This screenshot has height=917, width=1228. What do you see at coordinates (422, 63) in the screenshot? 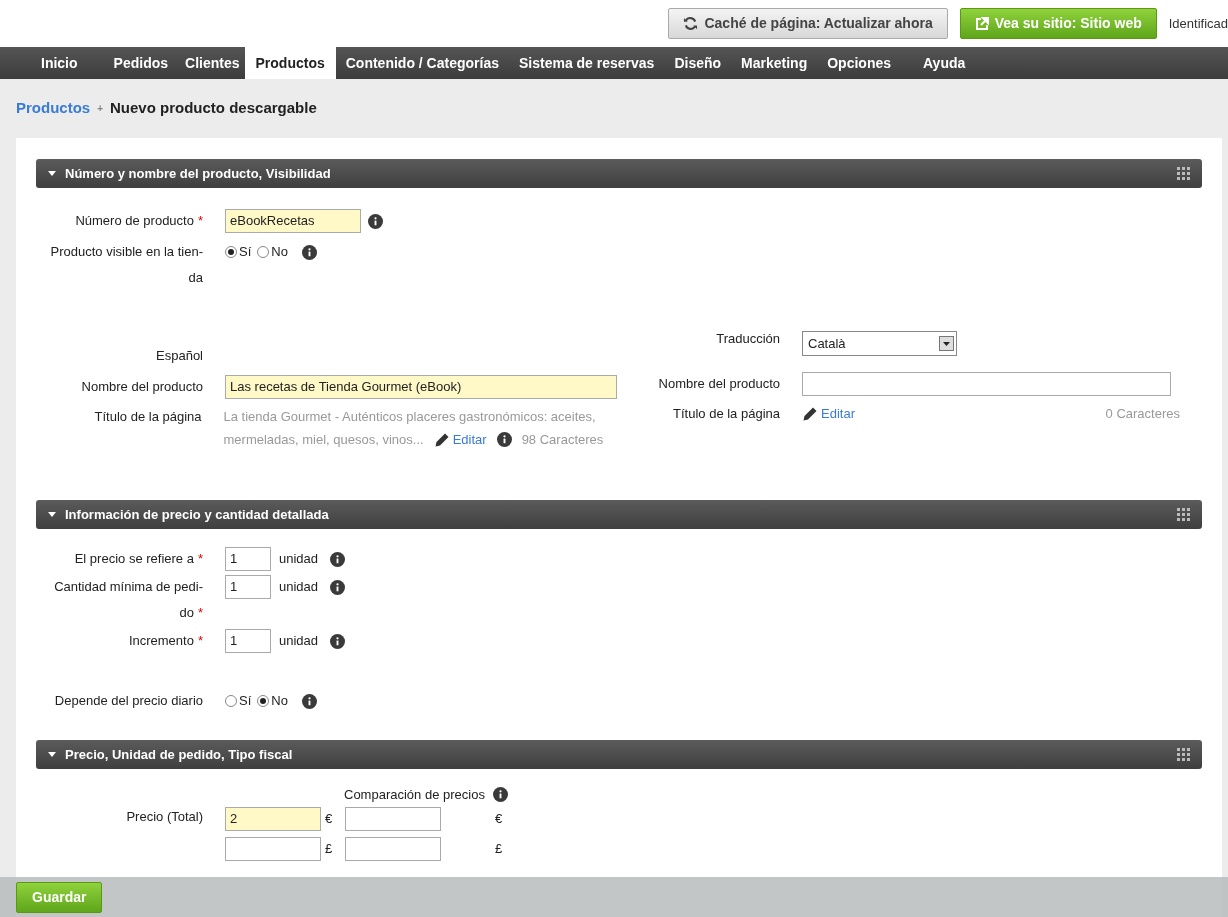
I see `nav-tab: Contenido / Categorías` at bounding box center [422, 63].